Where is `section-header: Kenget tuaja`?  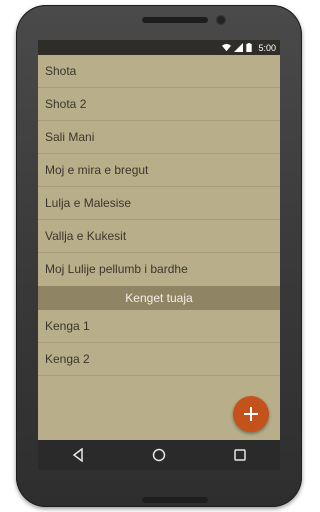
section-header: Kenget tuaja is located at coordinates (159, 298).